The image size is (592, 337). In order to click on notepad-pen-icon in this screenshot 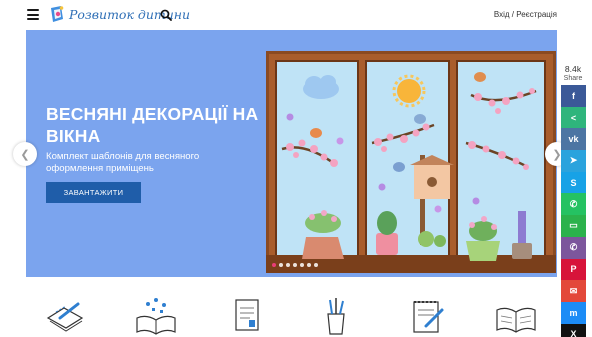, I will do `click(426, 316)`.